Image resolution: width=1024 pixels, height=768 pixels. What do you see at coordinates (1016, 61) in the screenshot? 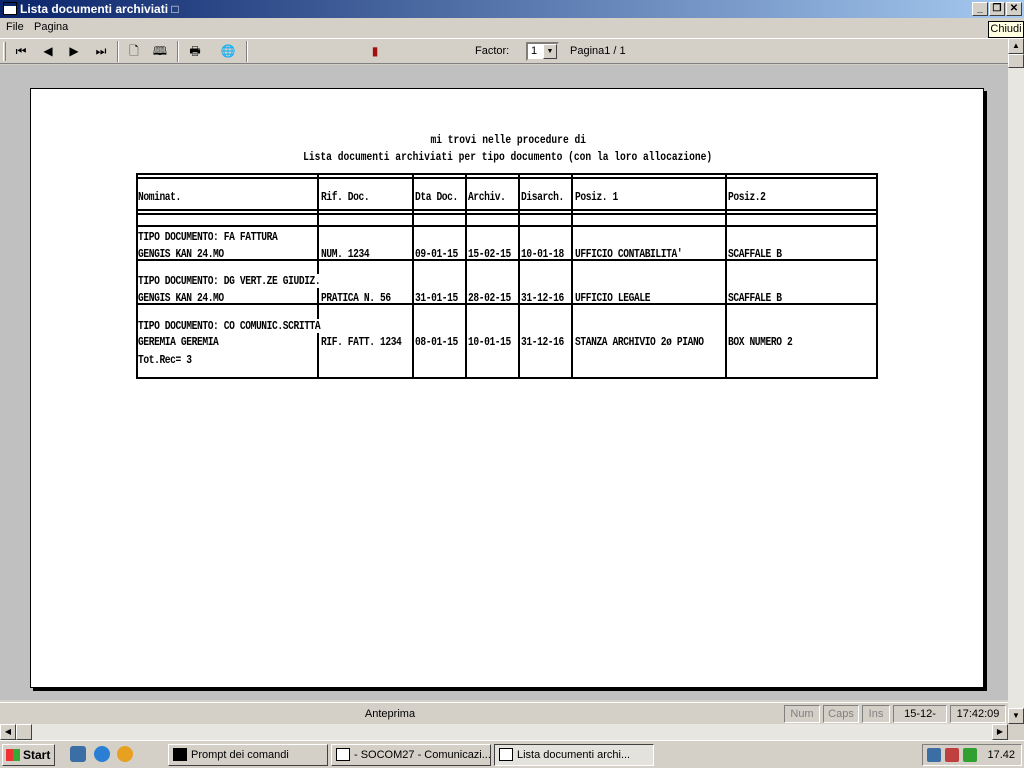
I see `scroll-thumb` at bounding box center [1016, 61].